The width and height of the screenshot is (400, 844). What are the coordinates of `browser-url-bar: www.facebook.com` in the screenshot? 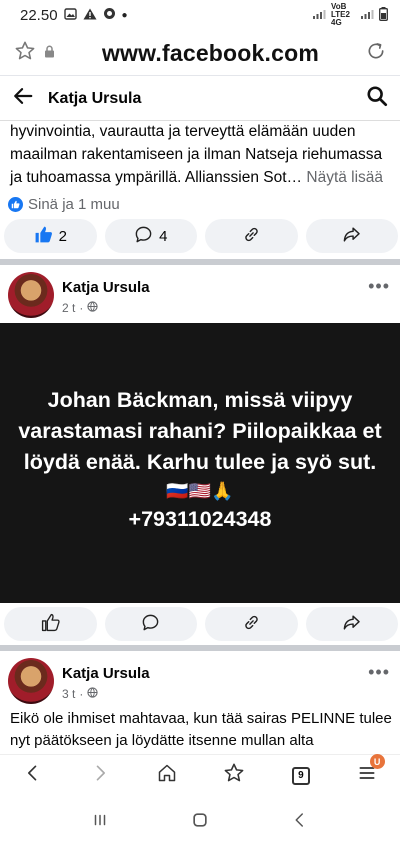 It's located at (200, 54).